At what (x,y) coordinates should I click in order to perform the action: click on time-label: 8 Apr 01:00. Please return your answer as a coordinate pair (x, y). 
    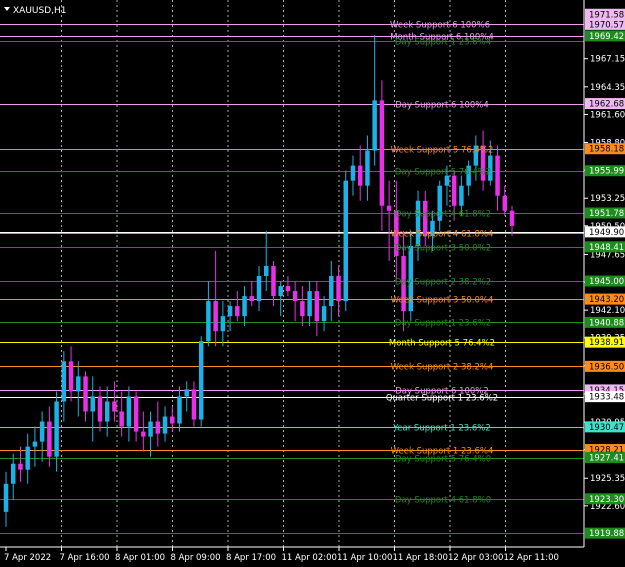
    Looking at the image, I should click on (140, 558).